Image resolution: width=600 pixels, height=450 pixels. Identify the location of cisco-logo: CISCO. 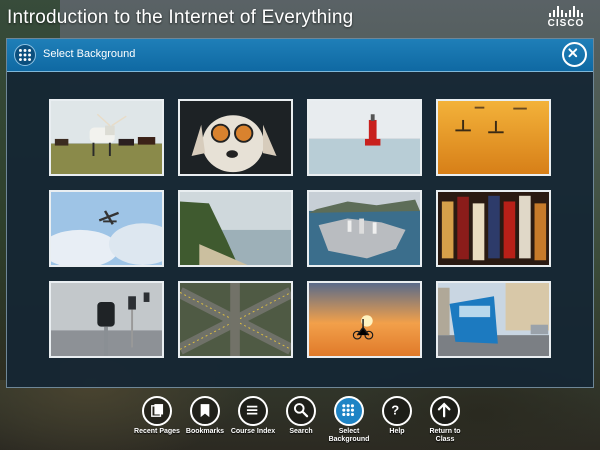
(566, 18).